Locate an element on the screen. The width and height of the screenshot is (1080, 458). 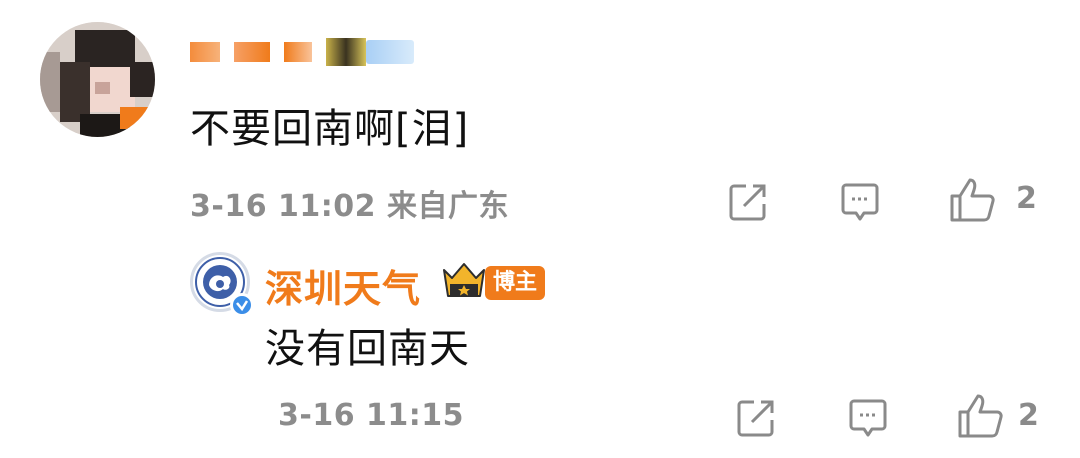
author-name is located at coordinates (309, 52).